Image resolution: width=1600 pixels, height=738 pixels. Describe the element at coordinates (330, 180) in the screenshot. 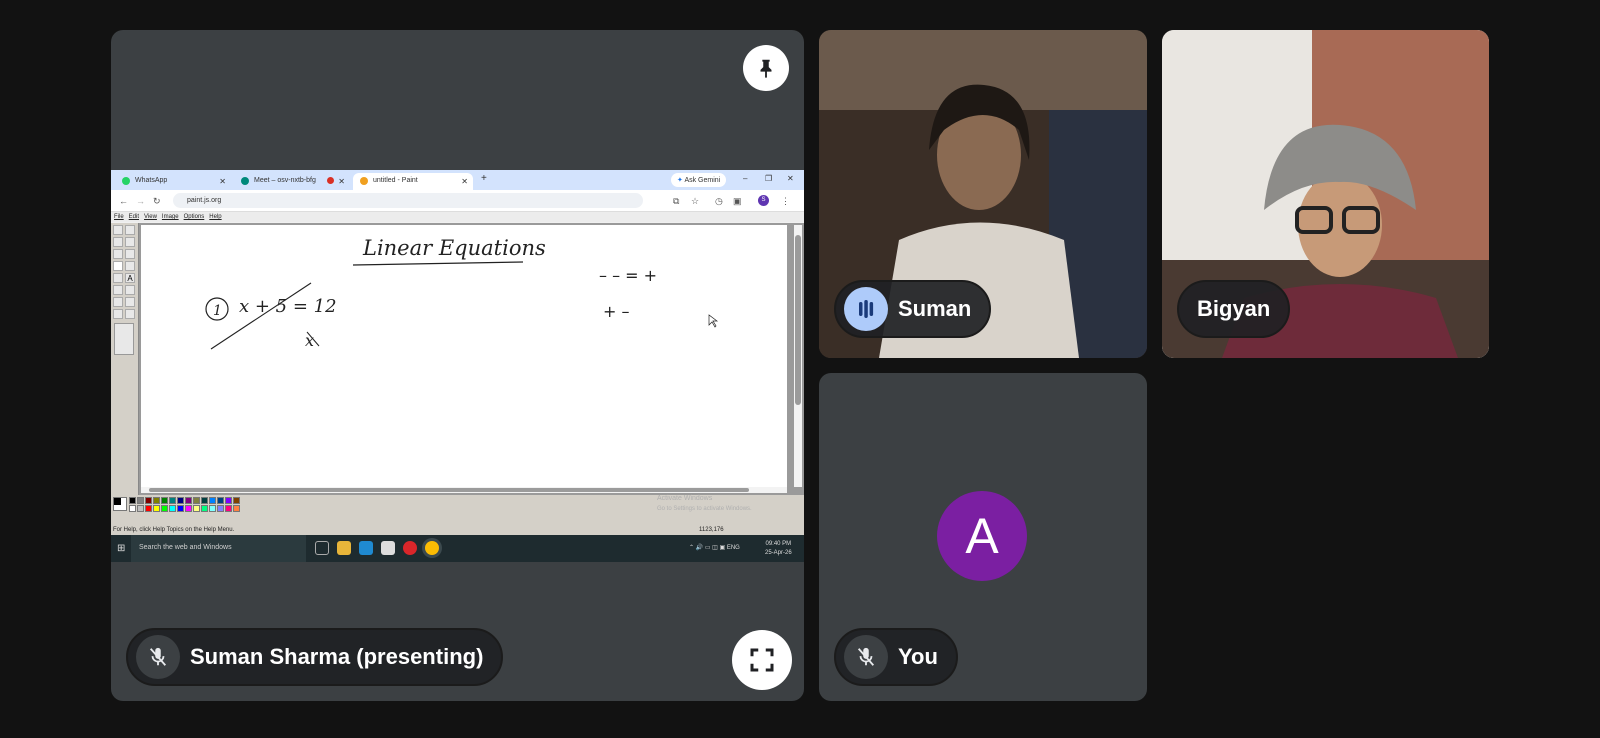

I see `recording-icon` at that location.